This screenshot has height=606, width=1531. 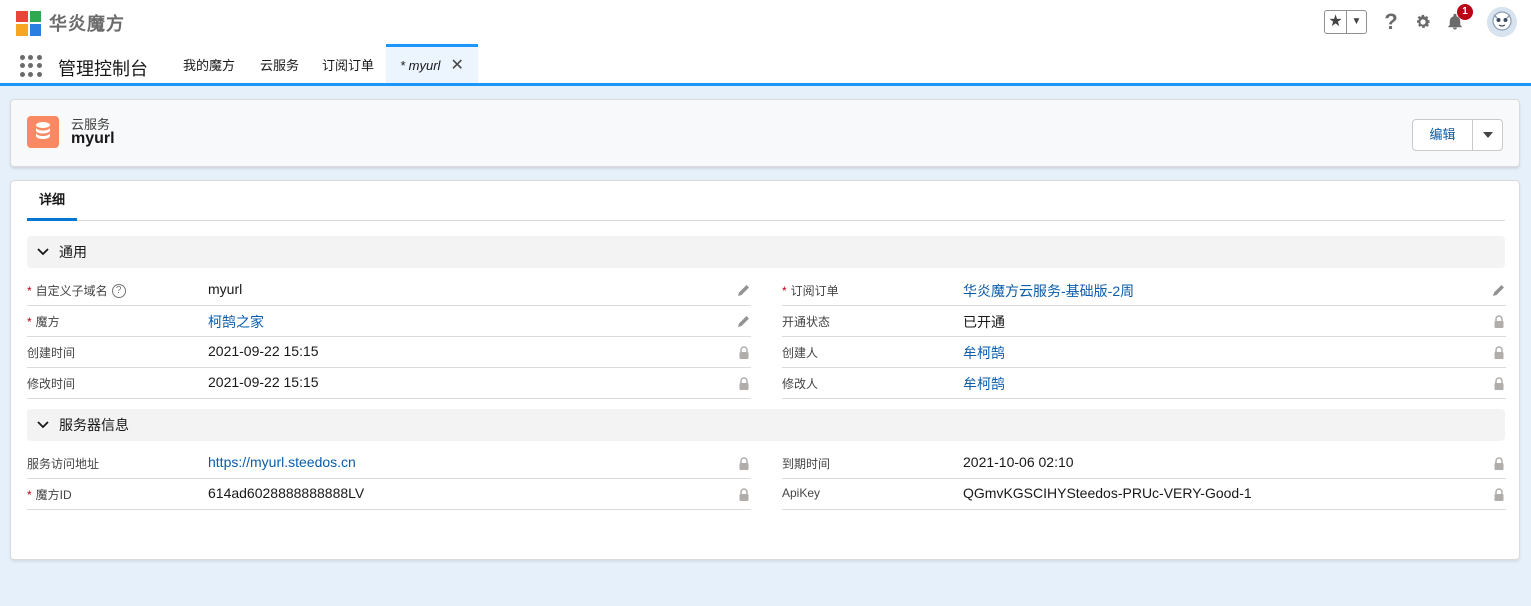 I want to click on nav-bar: 管理控制台 我的魔方 云服务 订阅订单 * myurl ✕, so click(x=765, y=65).